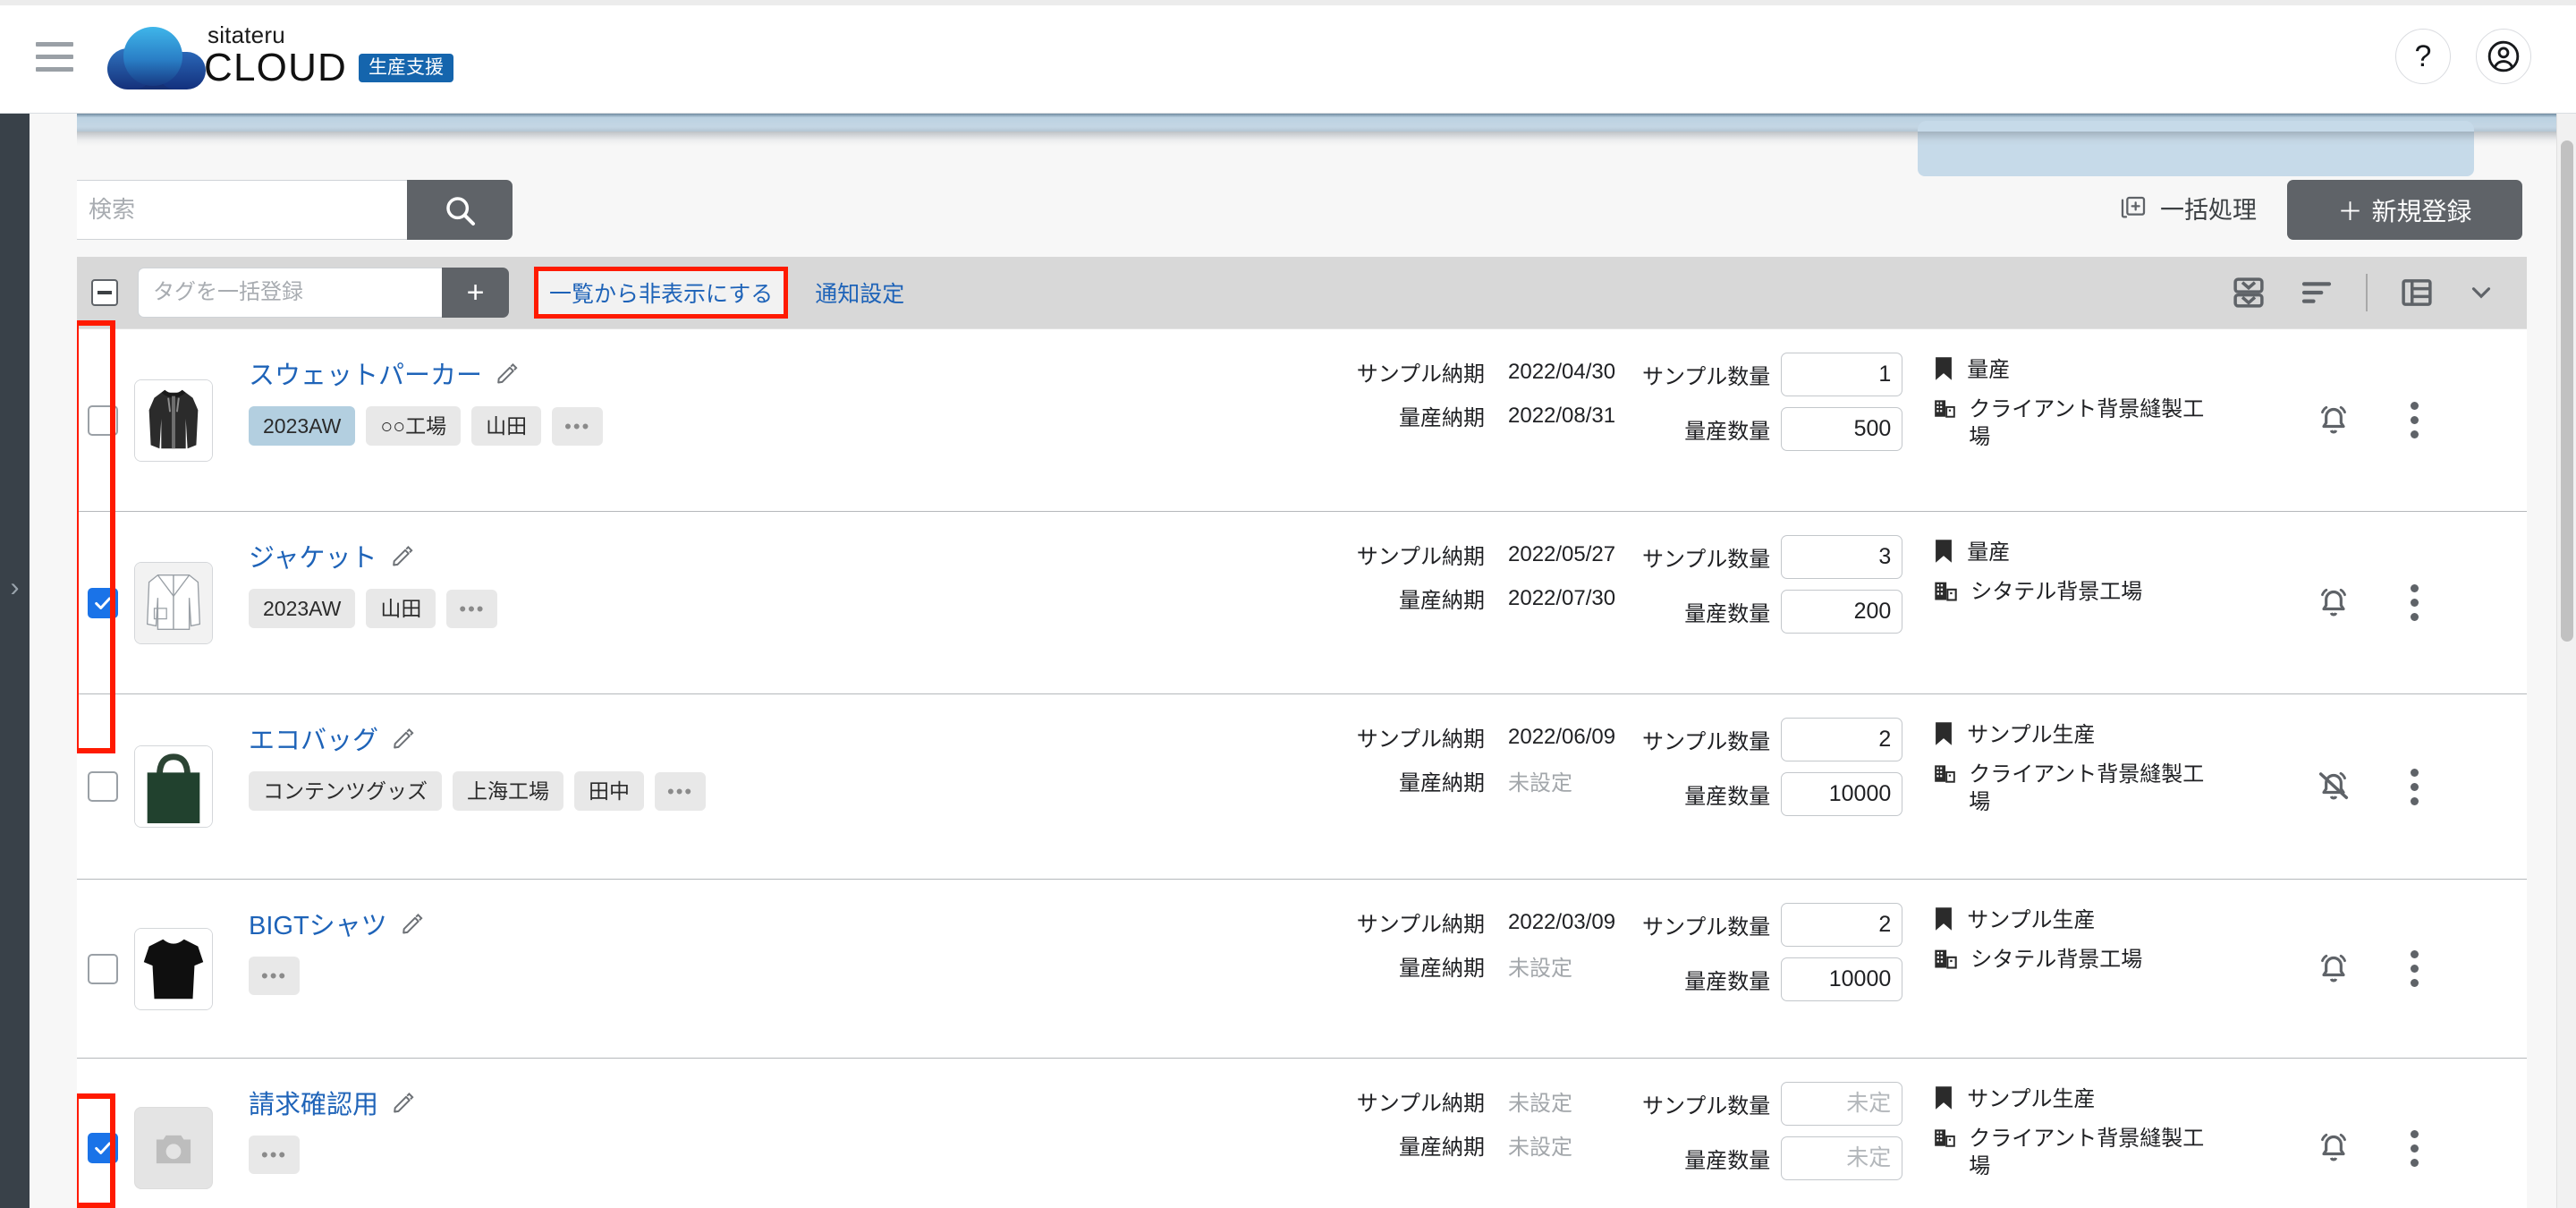 The height and width of the screenshot is (1208, 2576). Describe the element at coordinates (1494, 969) in the screenshot. I see `row-dates-cell: サンプル納期 2022/03/09 量産納期 未設定` at that location.